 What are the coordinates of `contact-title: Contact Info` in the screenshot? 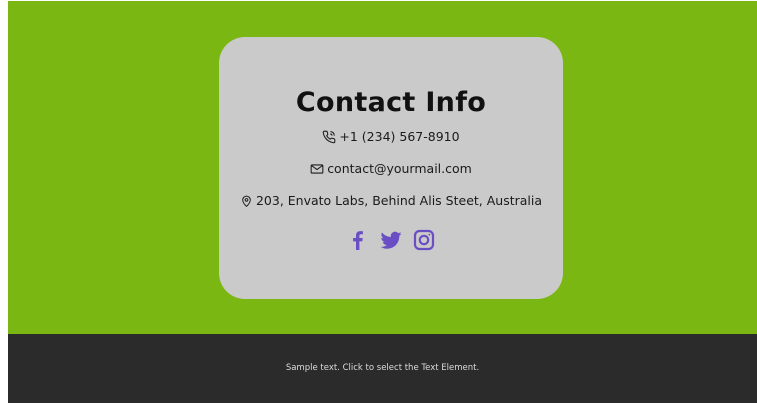 It's located at (391, 102).